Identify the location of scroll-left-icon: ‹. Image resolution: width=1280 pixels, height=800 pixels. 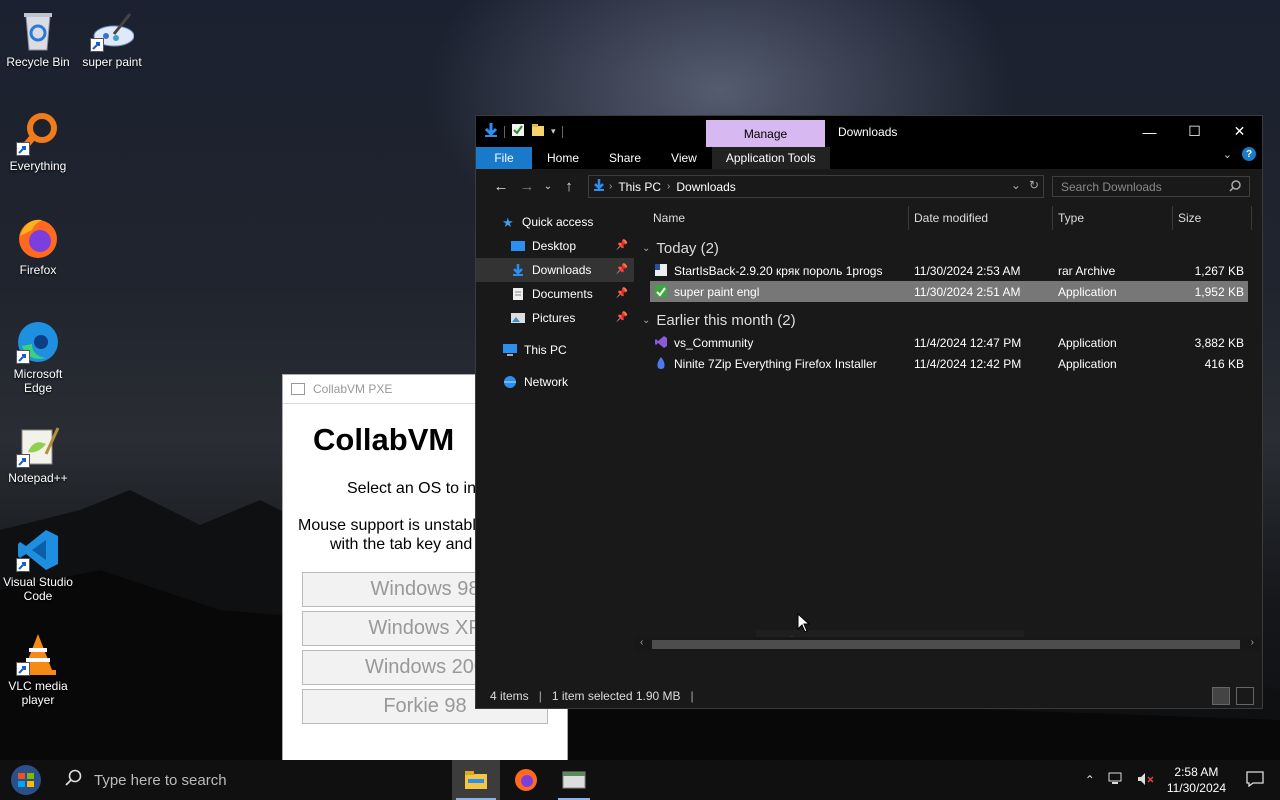
(641, 642).